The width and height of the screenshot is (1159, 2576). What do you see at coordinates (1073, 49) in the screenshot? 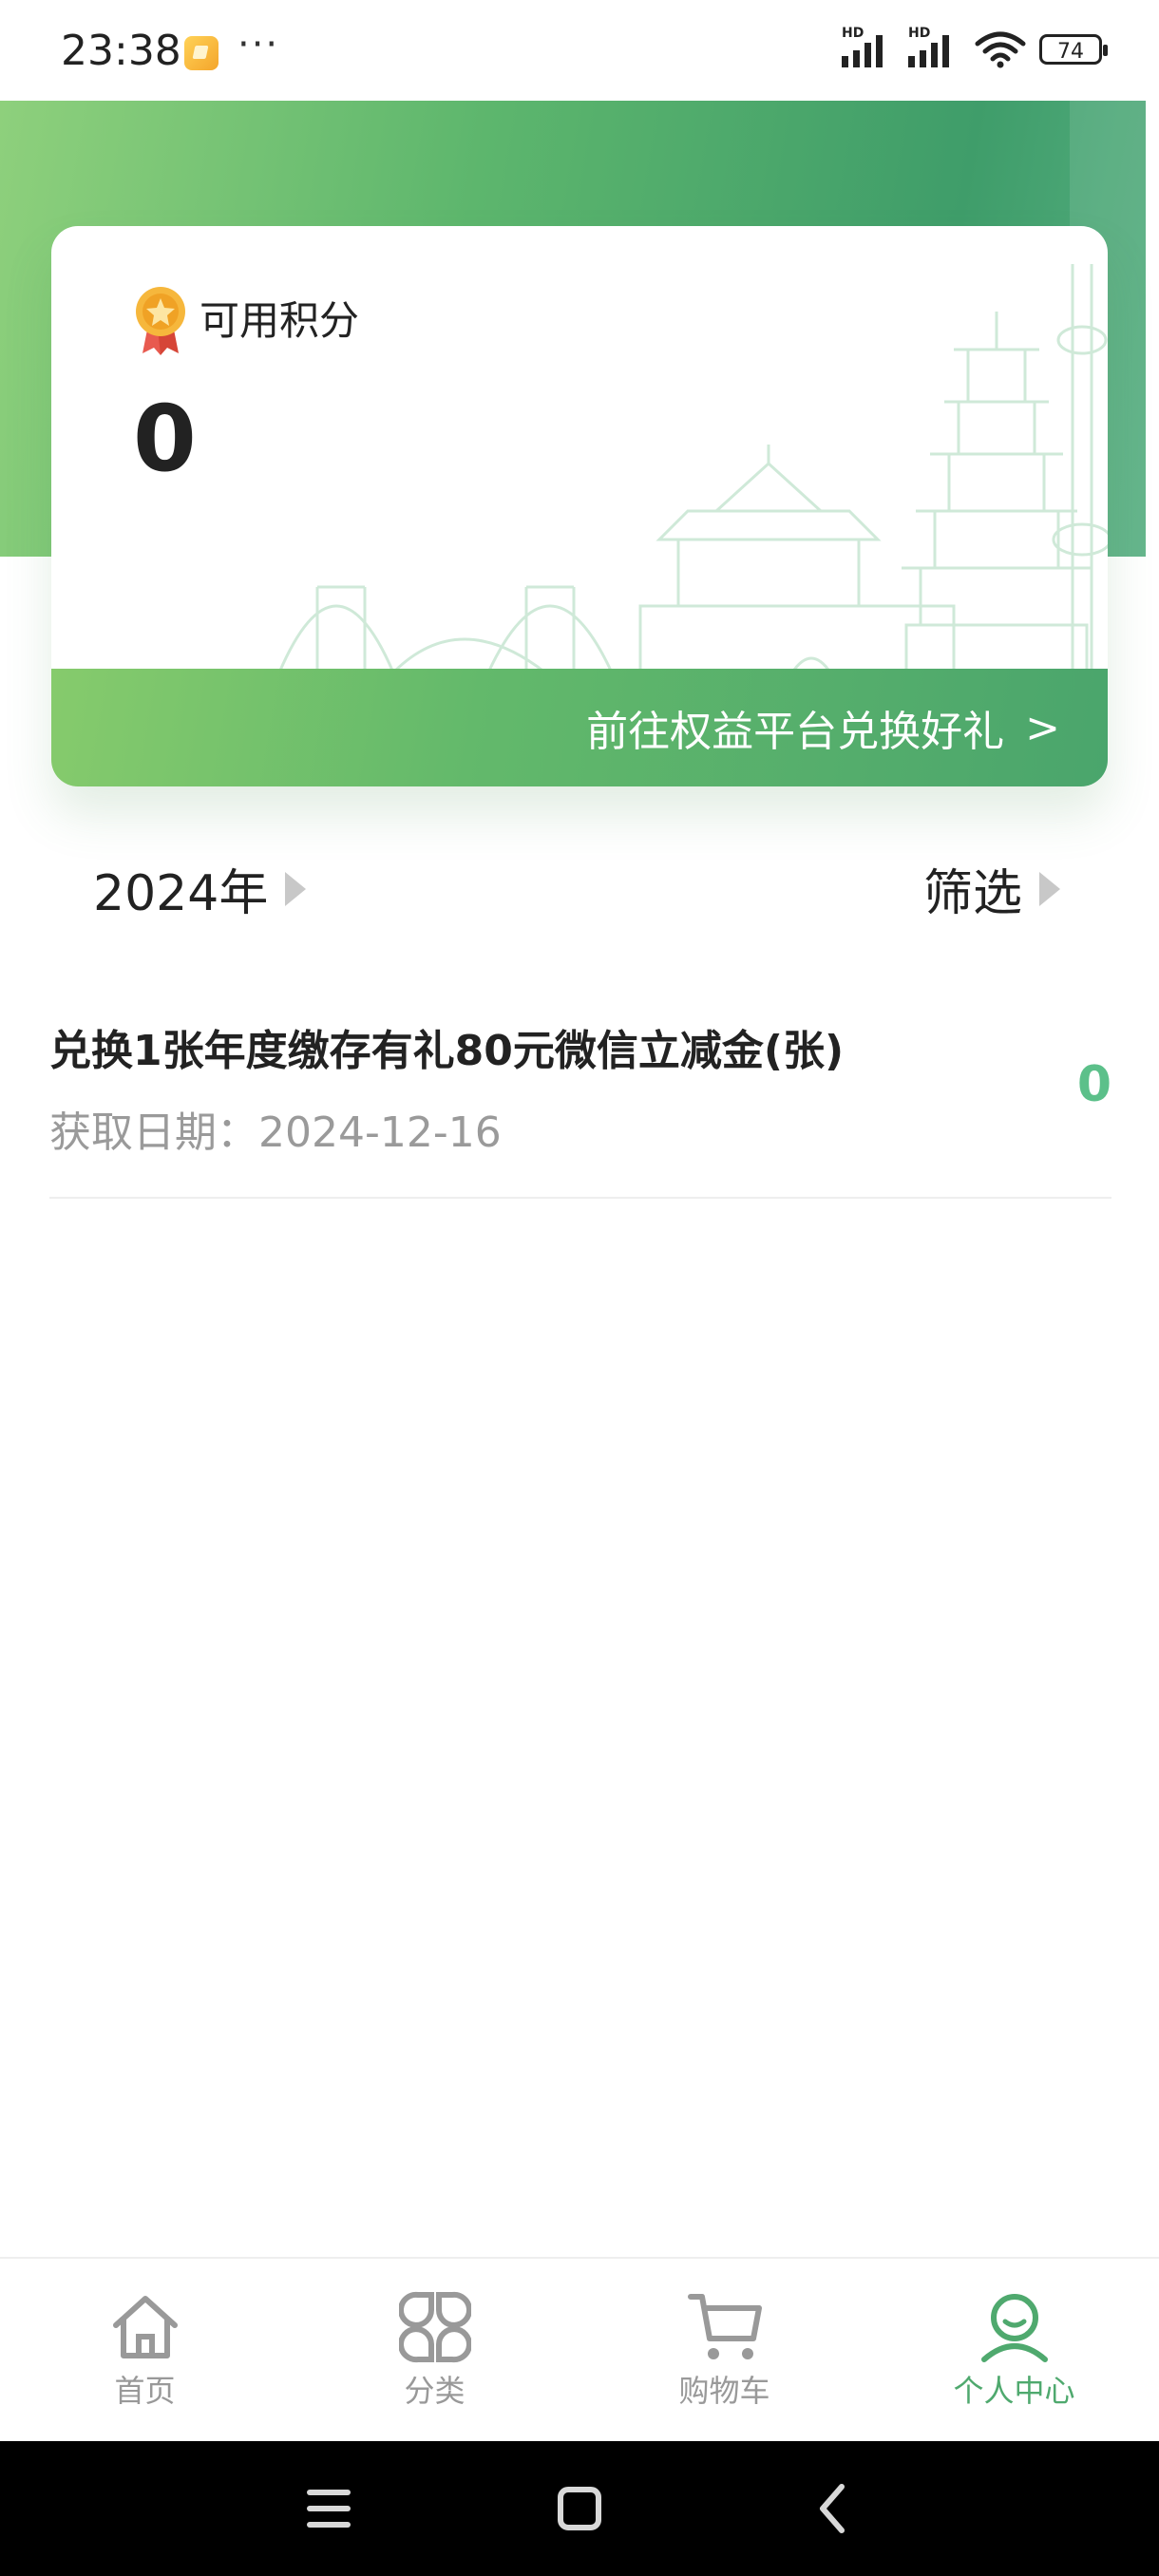
I see `battery-icon: 74` at bounding box center [1073, 49].